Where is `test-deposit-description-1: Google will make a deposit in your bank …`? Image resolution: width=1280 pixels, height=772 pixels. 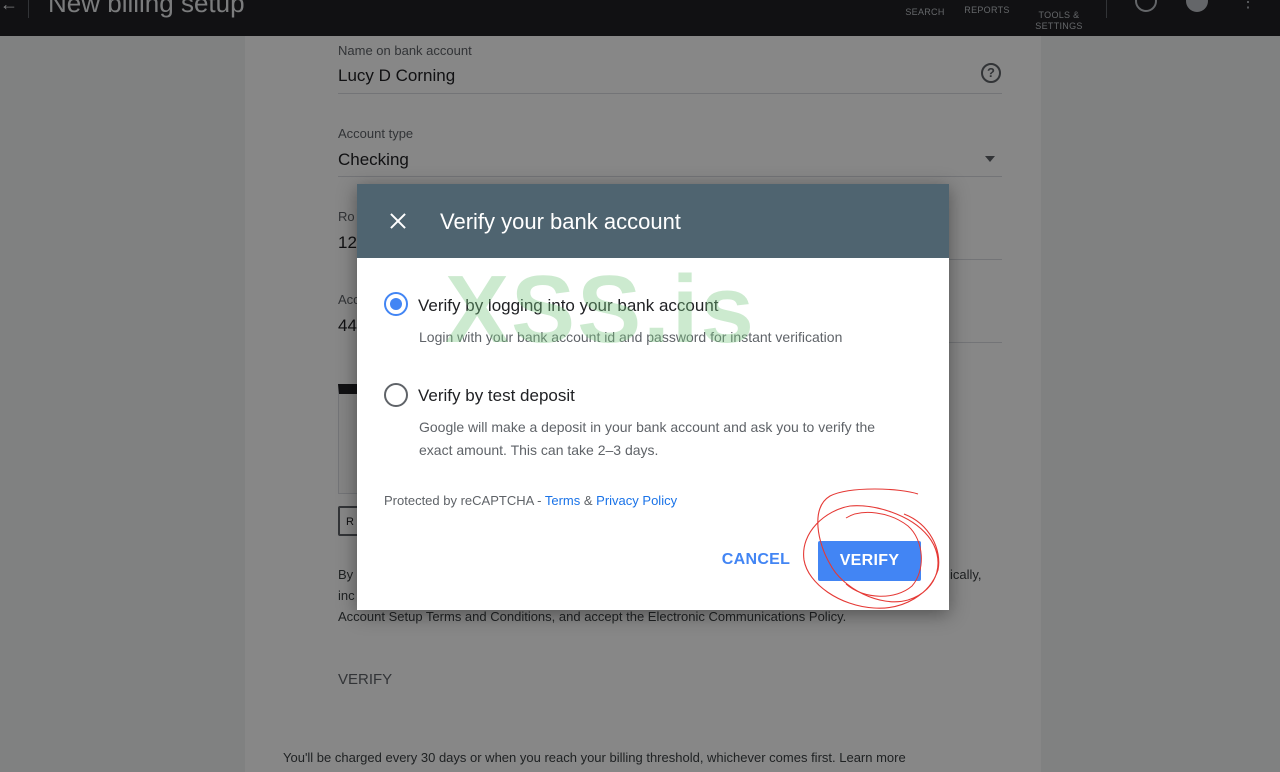
test-deposit-description-1: Google will make a deposit in your bank … is located at coordinates (647, 427).